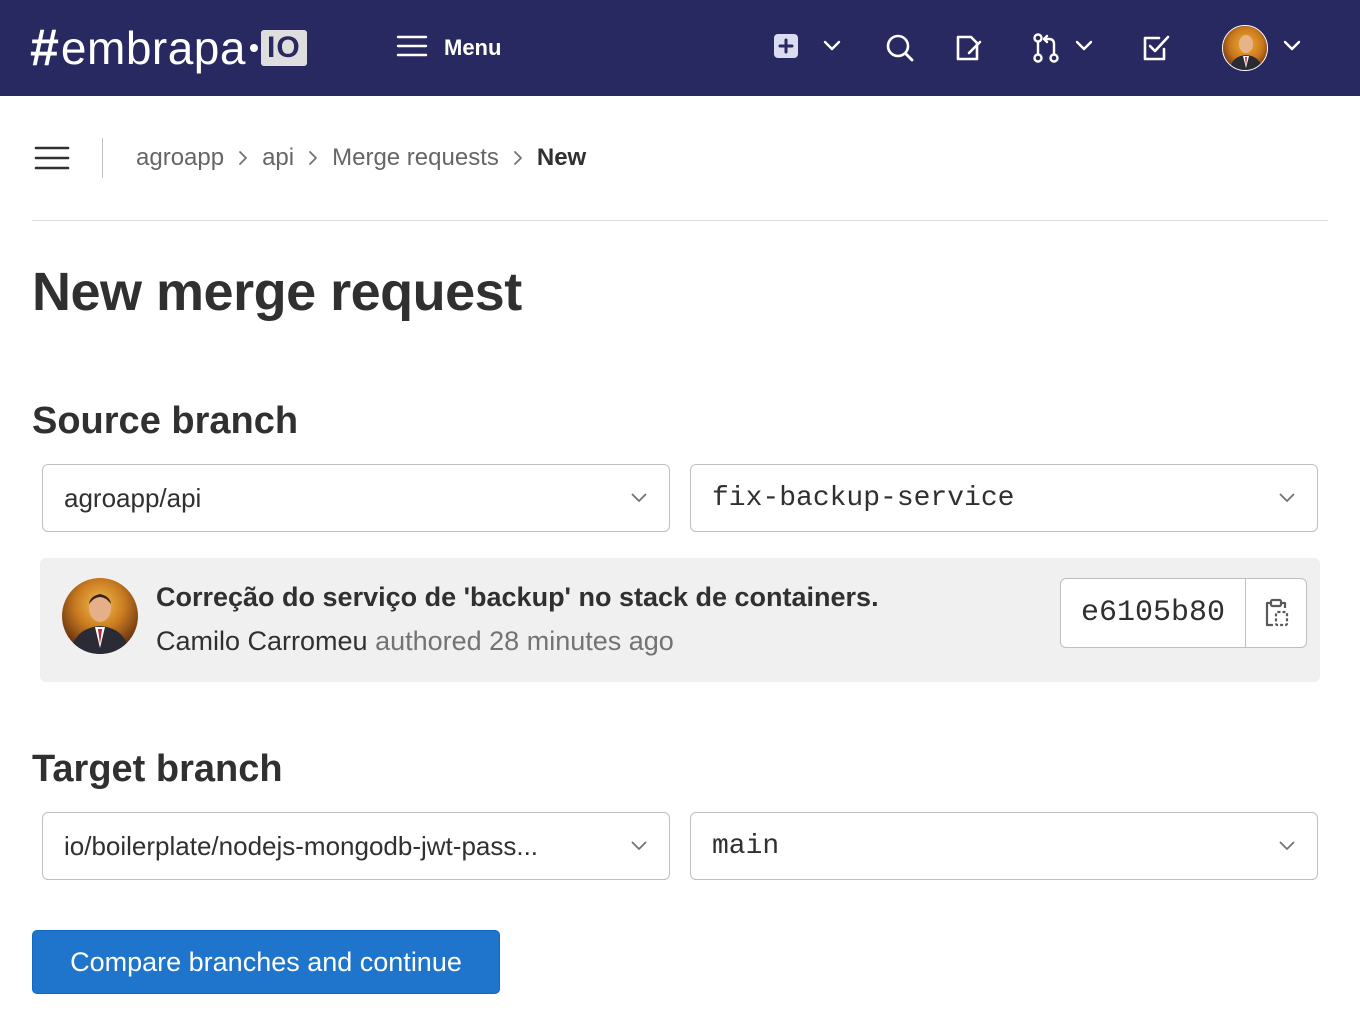 The image size is (1360, 1030). I want to click on embrapa-io-logo: # embrapa IO, so click(168, 48).